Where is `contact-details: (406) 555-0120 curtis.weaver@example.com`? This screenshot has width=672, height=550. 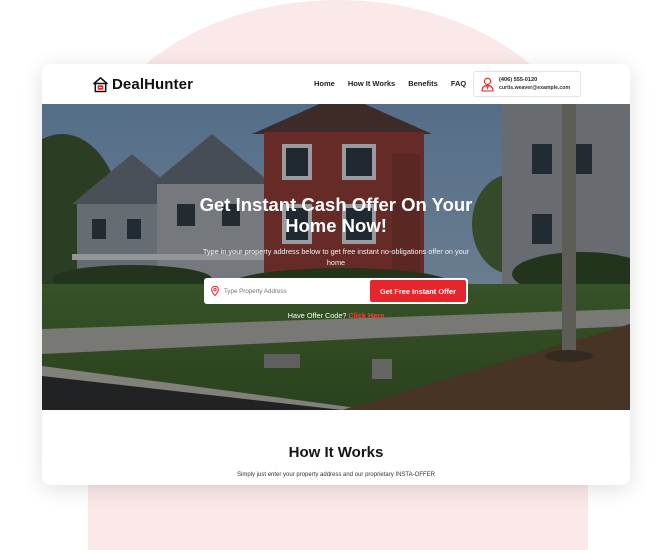 contact-details: (406) 555-0120 curtis.weaver@example.com is located at coordinates (534, 84).